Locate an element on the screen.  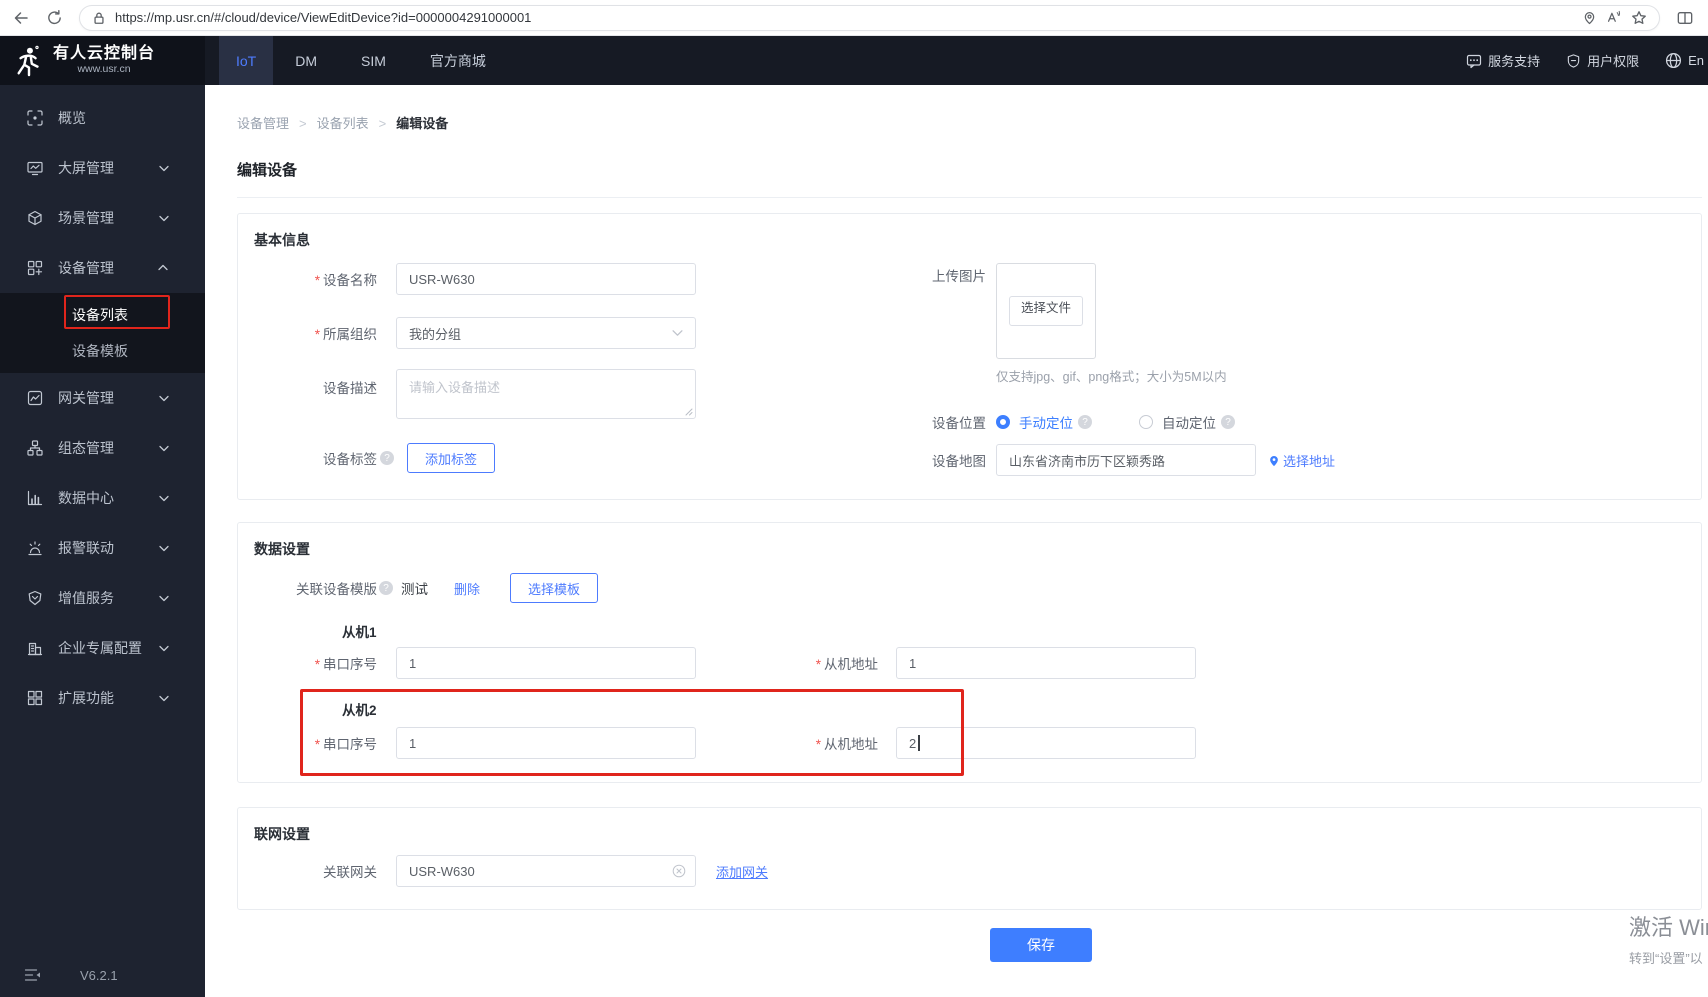
sidebar-item-label: 场景管理 is located at coordinates (86, 218).